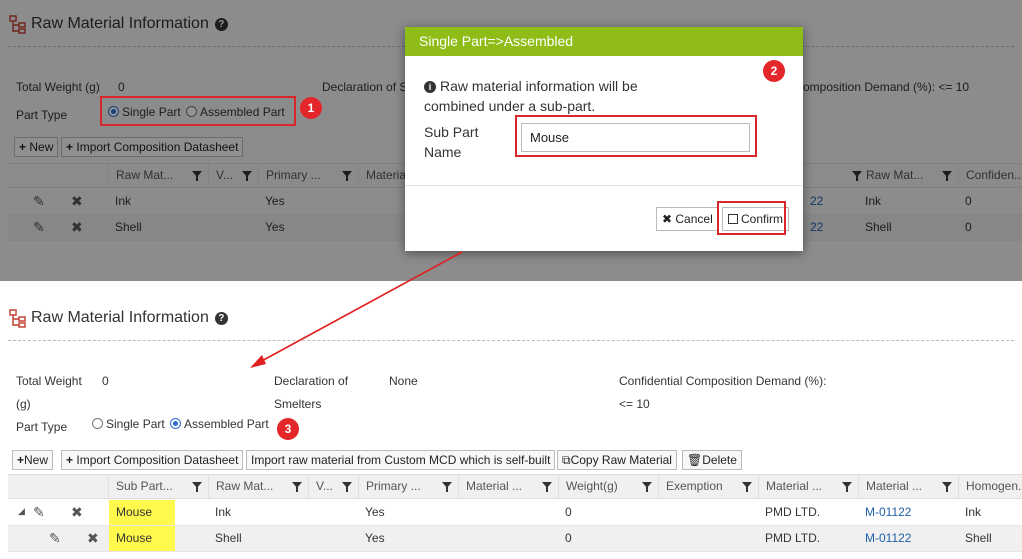  What do you see at coordinates (360, 307) in the screenshot?
I see `arrow-line` at bounding box center [360, 307].